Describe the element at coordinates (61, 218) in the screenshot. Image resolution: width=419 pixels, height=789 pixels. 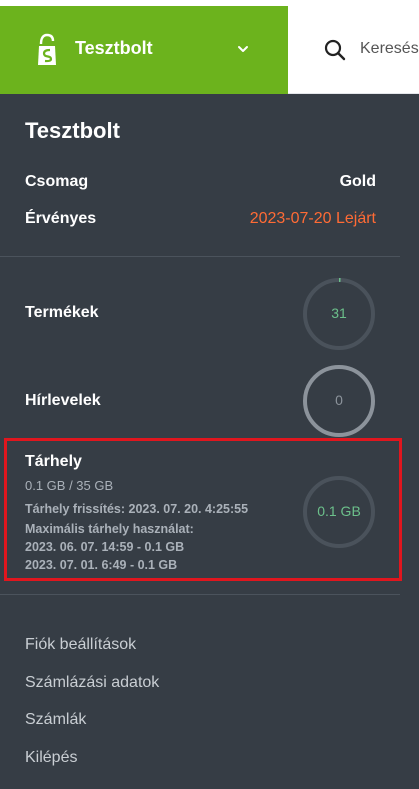
I see `valid-label: Érvényes` at that location.